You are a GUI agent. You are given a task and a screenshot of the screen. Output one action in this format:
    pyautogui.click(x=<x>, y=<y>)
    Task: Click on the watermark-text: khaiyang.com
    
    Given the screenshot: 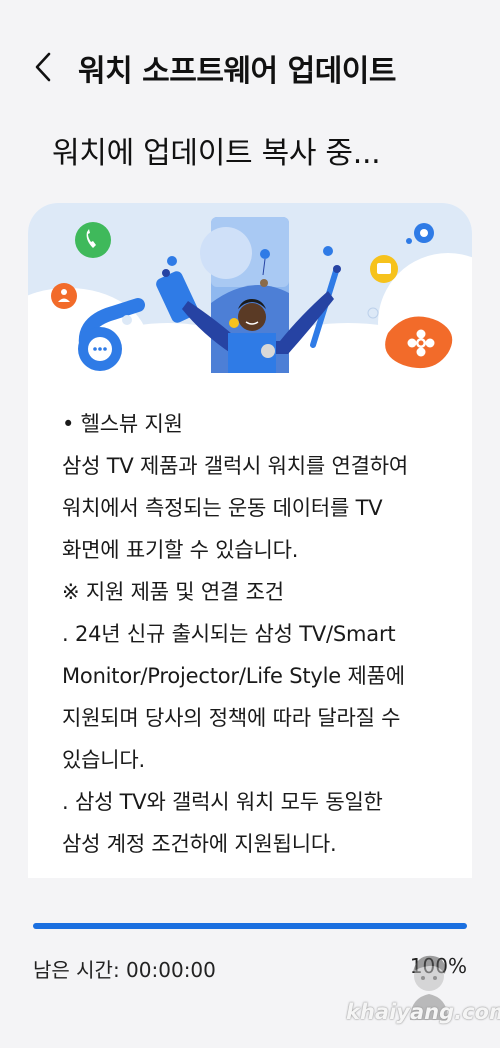 What is the action you would take?
    pyautogui.click(x=423, y=1012)
    